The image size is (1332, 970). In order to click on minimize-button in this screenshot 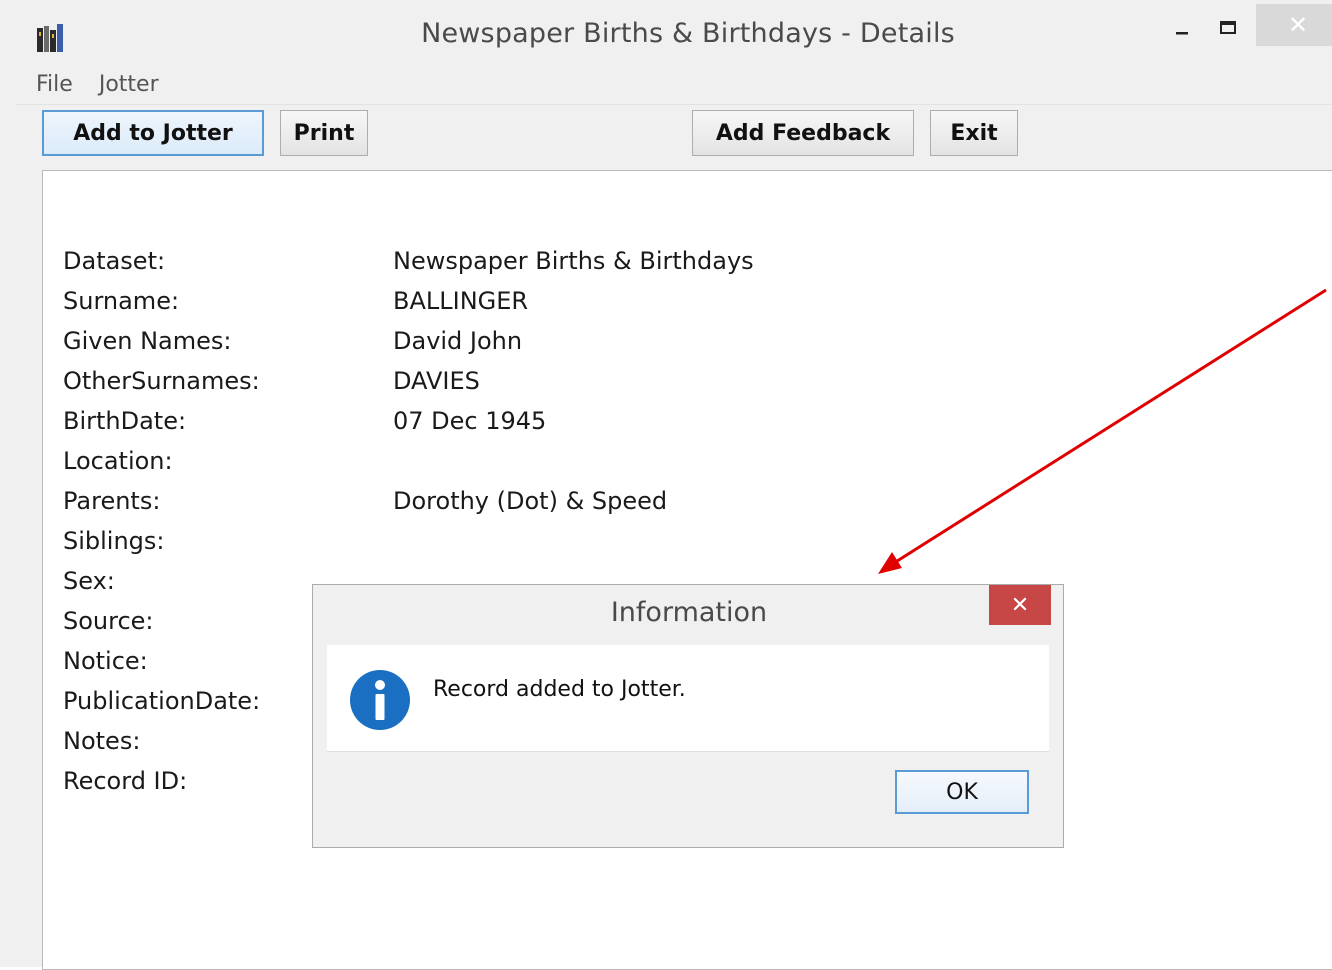, I will do `click(1182, 28)`.